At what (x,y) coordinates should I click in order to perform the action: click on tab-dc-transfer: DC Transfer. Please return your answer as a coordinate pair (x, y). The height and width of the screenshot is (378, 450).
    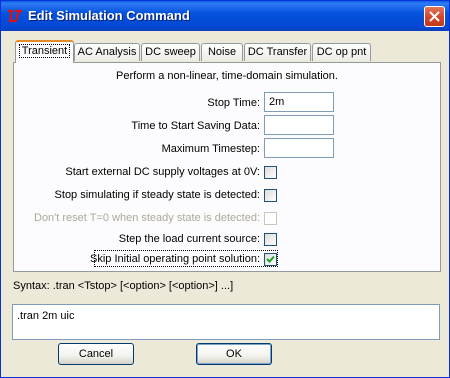
    Looking at the image, I should click on (277, 52).